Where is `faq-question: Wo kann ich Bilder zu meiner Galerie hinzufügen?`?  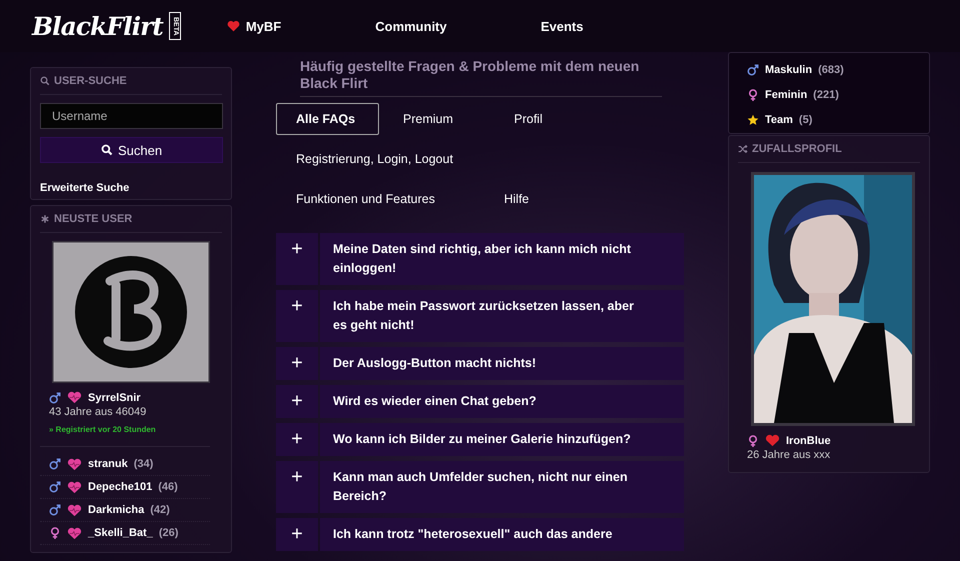
faq-question: Wo kann ich Bilder zu meiner Galerie hinzufügen? is located at coordinates (502, 439).